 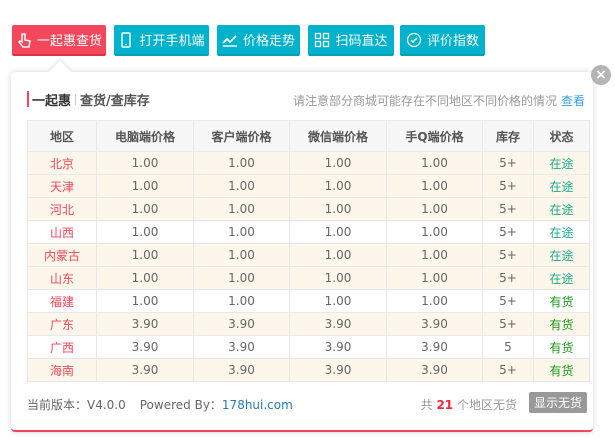 What do you see at coordinates (62, 278) in the screenshot?
I see `region-cell: 山东` at bounding box center [62, 278].